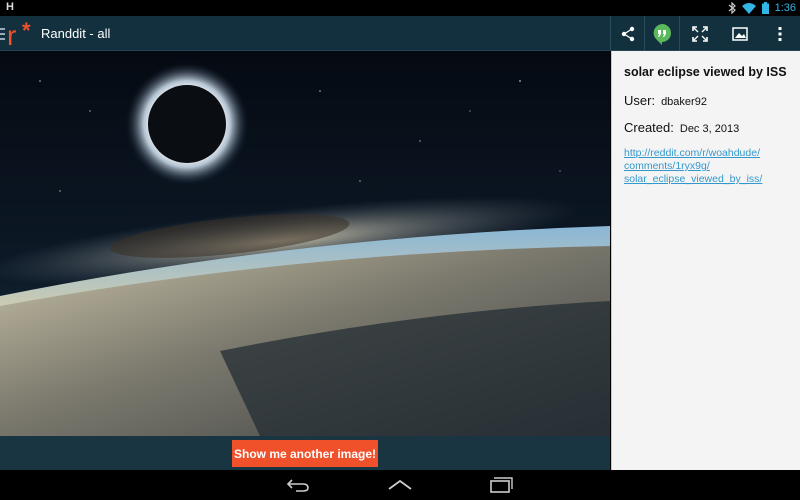 This screenshot has width=800, height=500. I want to click on notification-icon: H, so click(10, 7).